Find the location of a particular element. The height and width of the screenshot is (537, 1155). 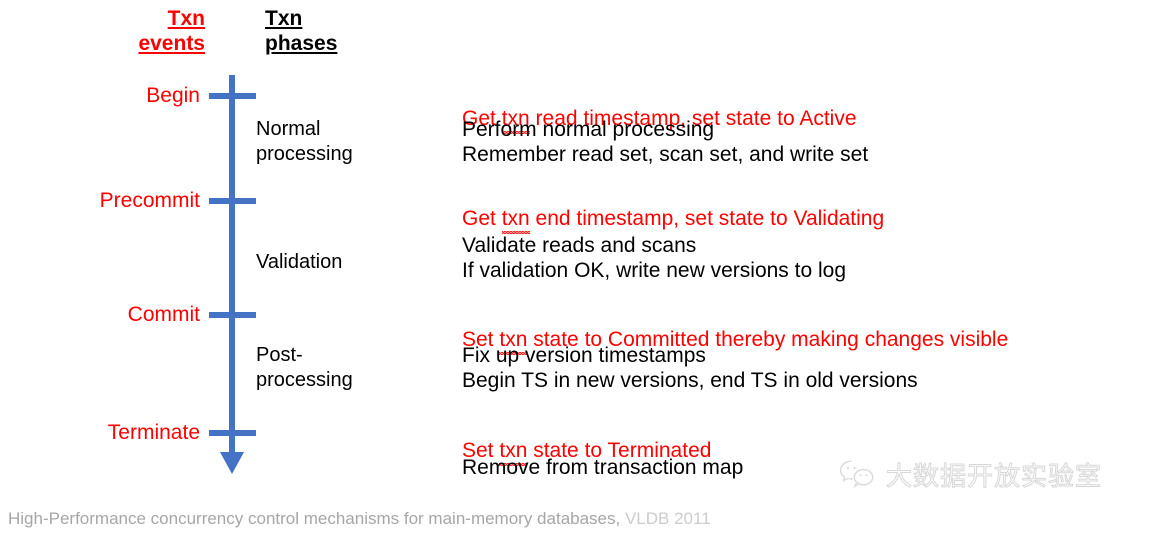

event-label-commit: Commit is located at coordinates (163, 314).